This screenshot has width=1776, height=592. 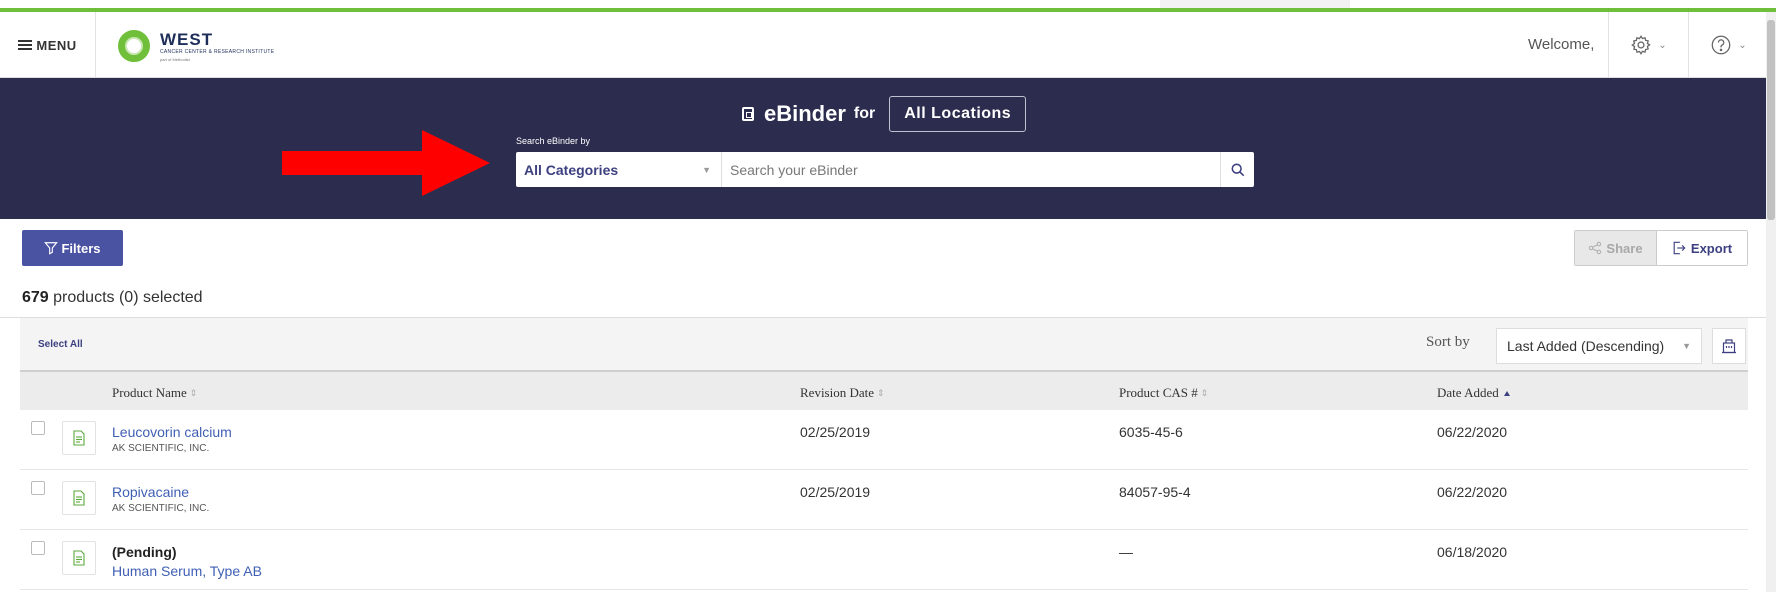 I want to click on ebinder-brand: eBinder, so click(x=805, y=113).